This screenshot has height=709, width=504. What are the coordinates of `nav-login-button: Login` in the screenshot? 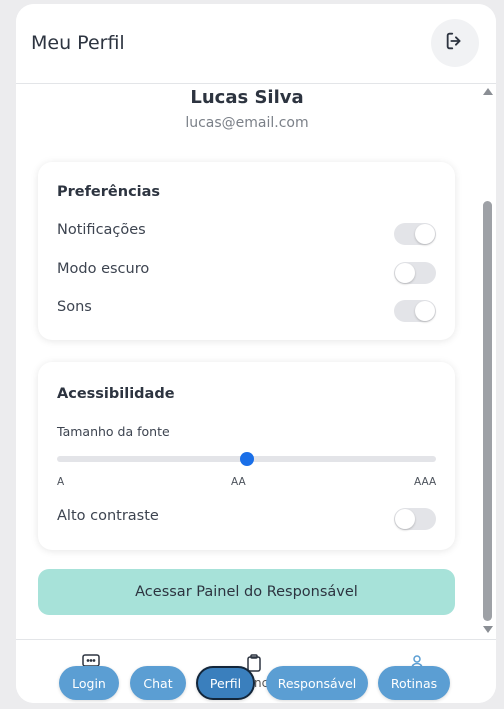 It's located at (89, 683).